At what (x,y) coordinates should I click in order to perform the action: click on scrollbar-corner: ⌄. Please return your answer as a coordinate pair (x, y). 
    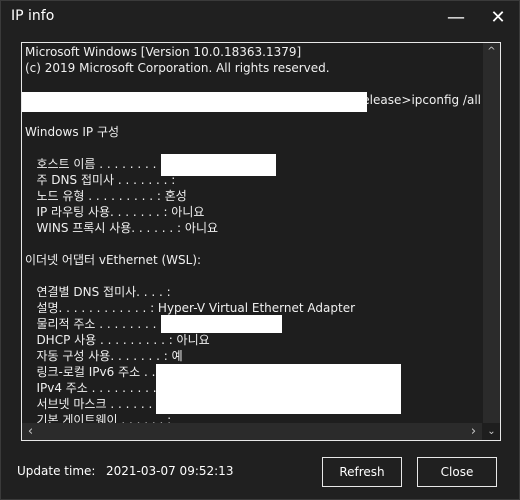
    Looking at the image, I should click on (491, 431).